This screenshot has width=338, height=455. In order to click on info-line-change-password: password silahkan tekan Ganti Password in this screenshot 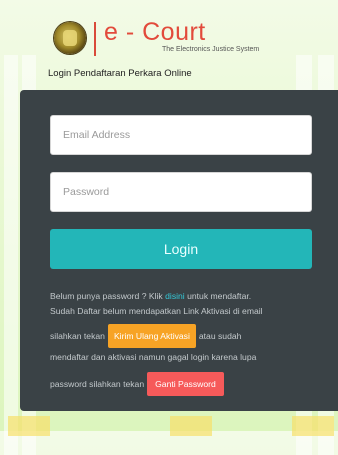, I will do `click(137, 384)`.